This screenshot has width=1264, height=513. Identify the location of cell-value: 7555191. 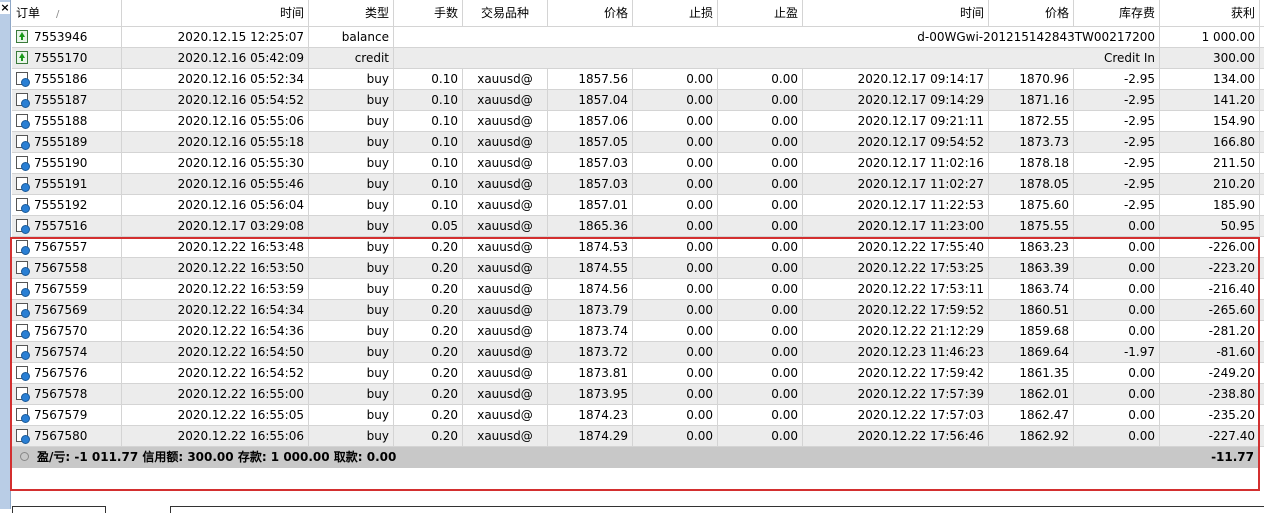
(61, 184).